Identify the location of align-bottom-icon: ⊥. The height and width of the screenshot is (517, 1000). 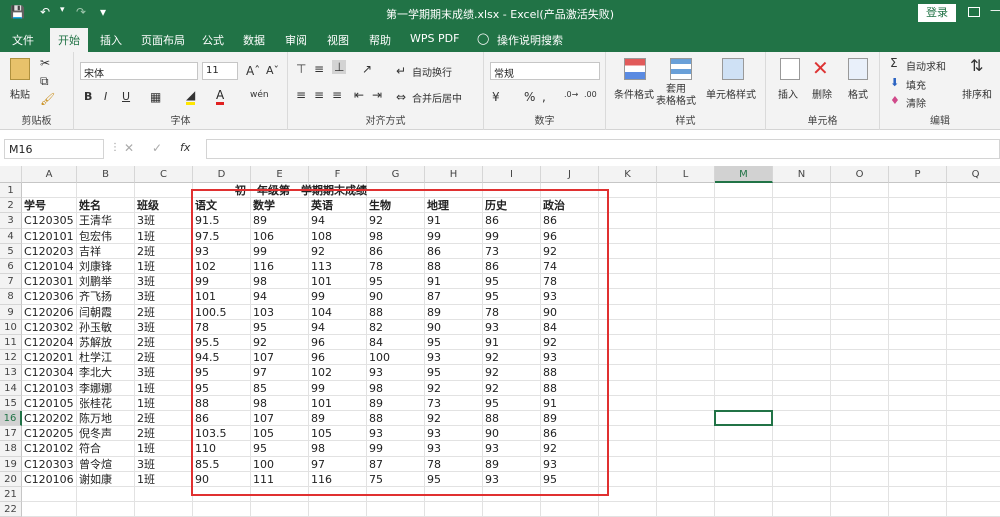
(339, 67).